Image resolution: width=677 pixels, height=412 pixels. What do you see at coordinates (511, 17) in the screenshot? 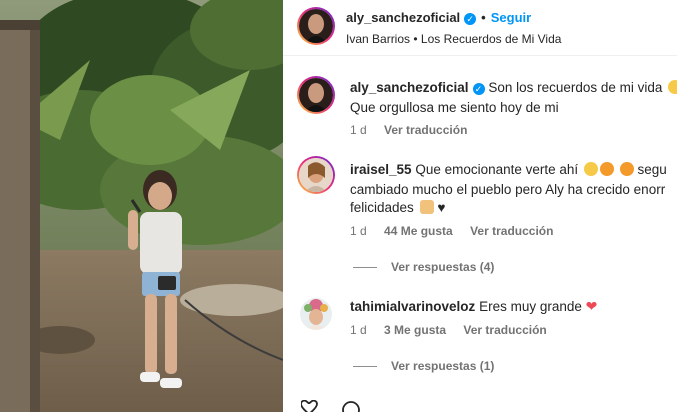
I see `follow-button: Seguir` at bounding box center [511, 17].